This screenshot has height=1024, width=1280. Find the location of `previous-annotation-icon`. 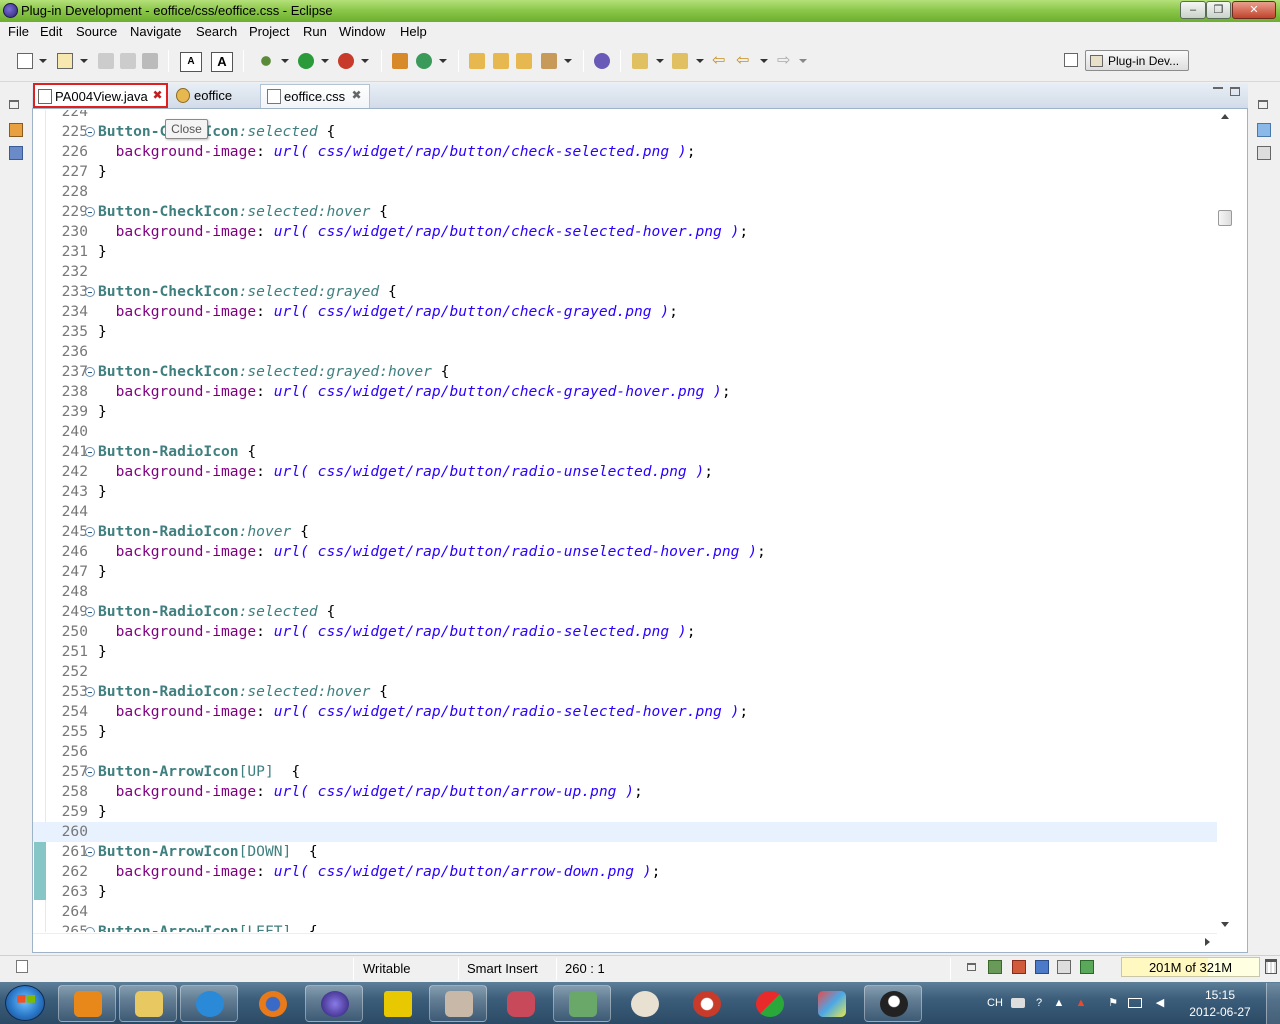

previous-annotation-icon is located at coordinates (680, 61).